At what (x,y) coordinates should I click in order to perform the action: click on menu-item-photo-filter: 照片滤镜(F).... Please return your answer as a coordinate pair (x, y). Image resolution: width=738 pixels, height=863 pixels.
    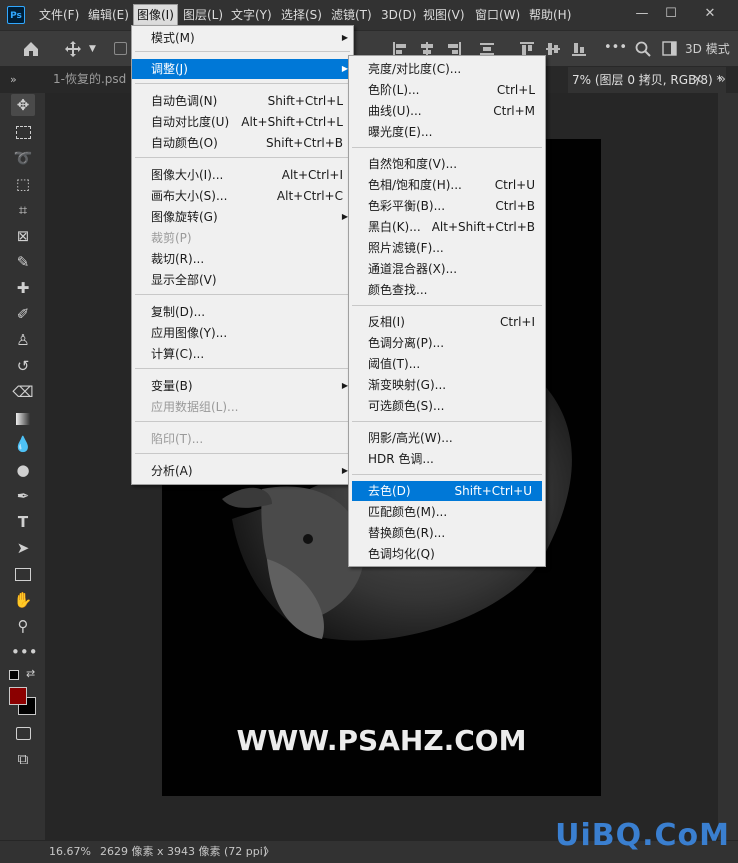
    Looking at the image, I should click on (447, 248).